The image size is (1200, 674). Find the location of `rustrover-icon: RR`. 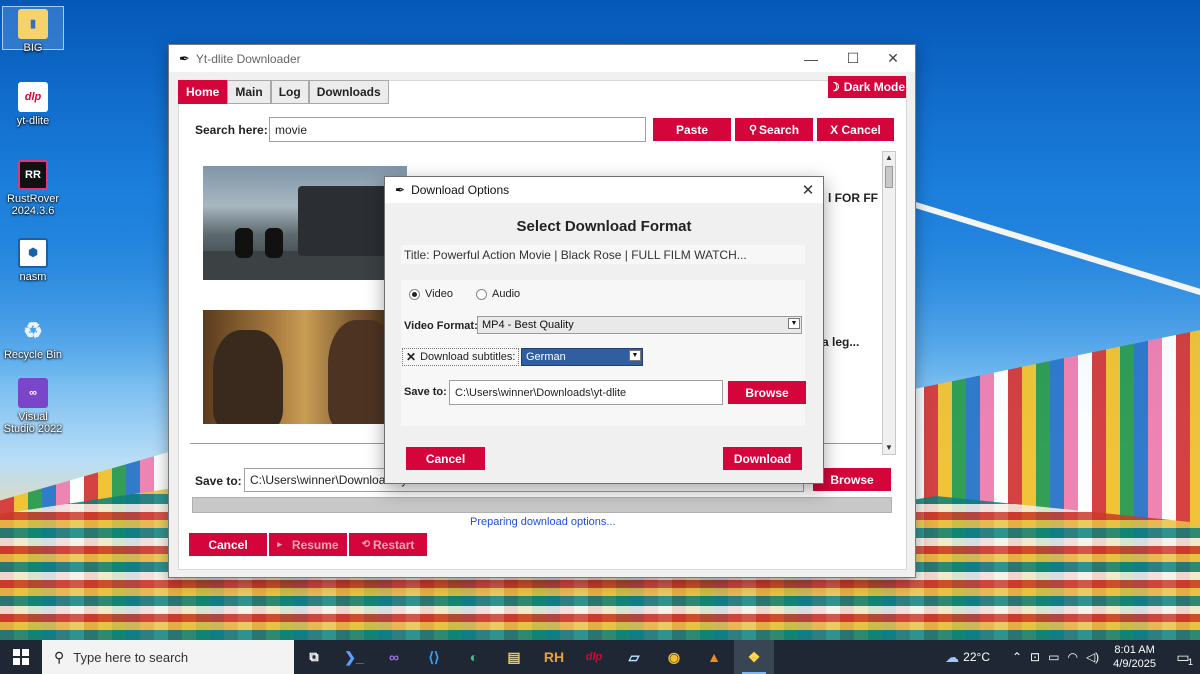

rustrover-icon: RR is located at coordinates (33, 175).